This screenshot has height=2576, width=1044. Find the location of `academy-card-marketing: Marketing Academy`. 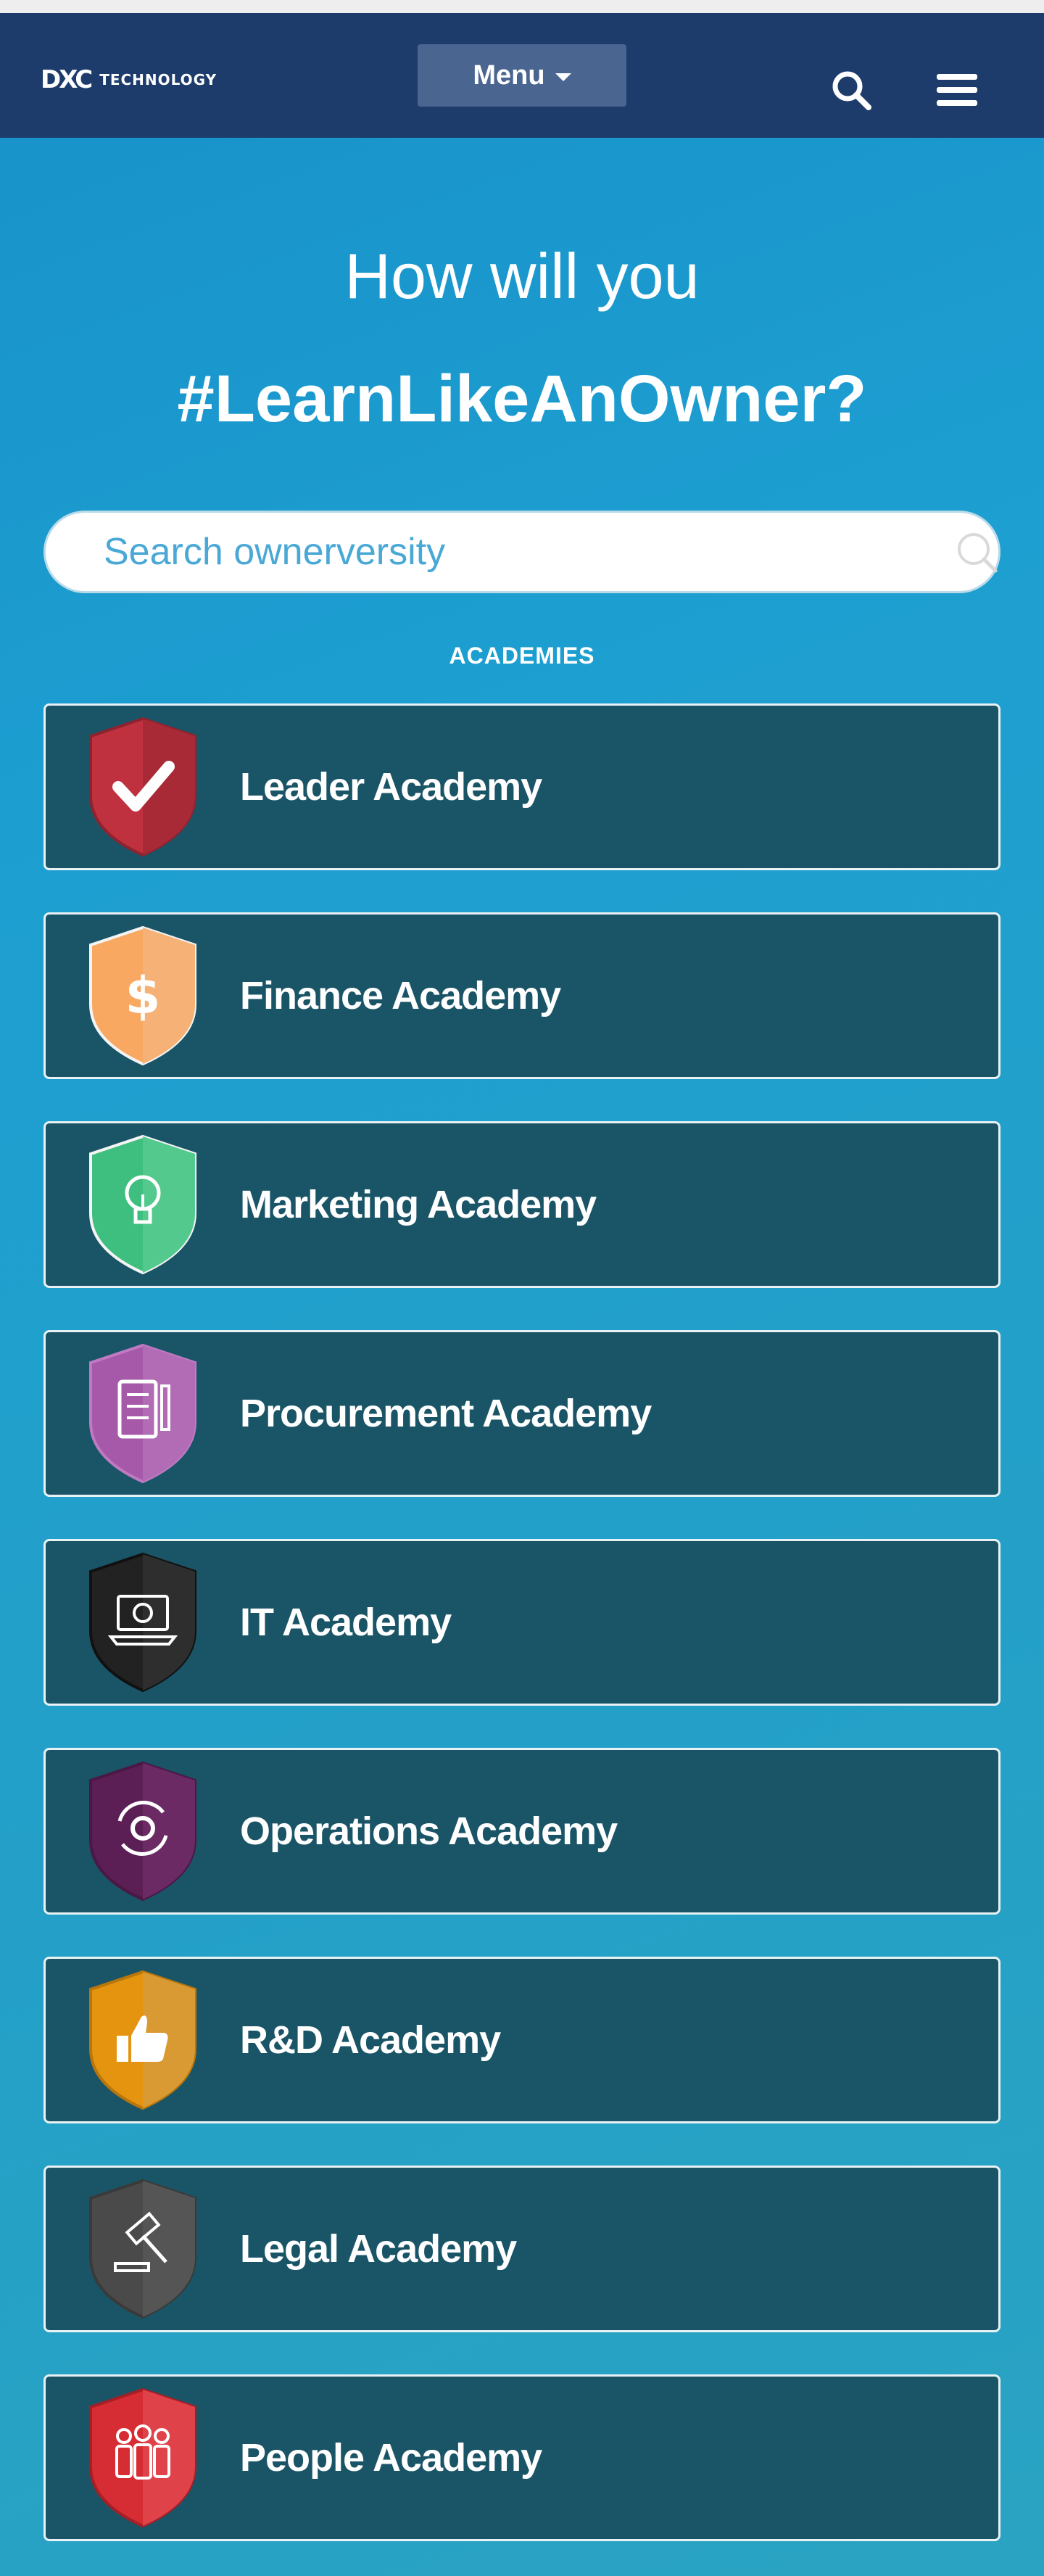

academy-card-marketing: Marketing Academy is located at coordinates (522, 1204).